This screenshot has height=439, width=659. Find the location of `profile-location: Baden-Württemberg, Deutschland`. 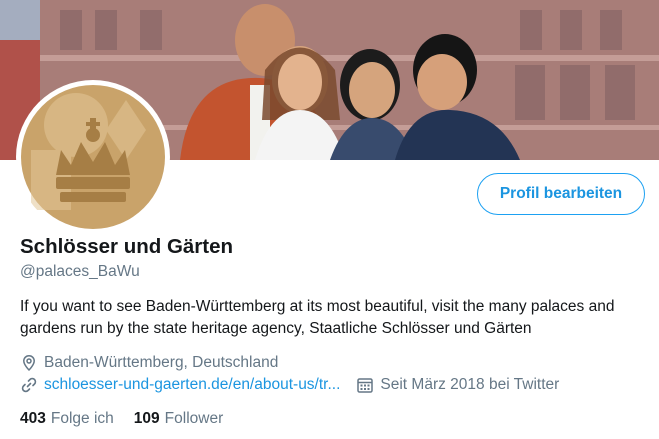

profile-location: Baden-Württemberg, Deutschland is located at coordinates (149, 363).